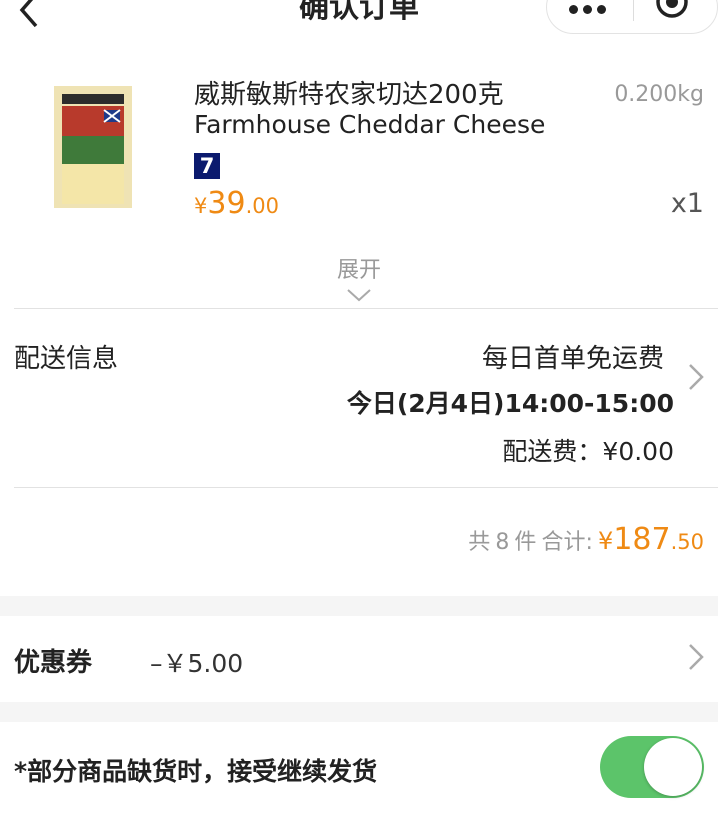  I want to click on stock-option-label: *部分商品缺货时，接受继续发货, so click(196, 771).